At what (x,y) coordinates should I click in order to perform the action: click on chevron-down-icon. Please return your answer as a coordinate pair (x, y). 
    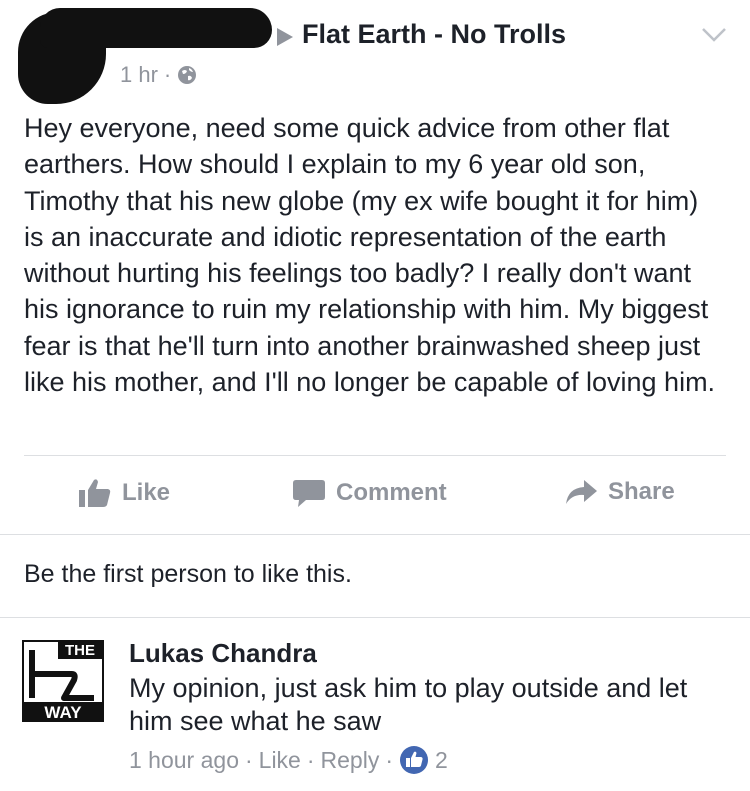
    Looking at the image, I should click on (714, 35).